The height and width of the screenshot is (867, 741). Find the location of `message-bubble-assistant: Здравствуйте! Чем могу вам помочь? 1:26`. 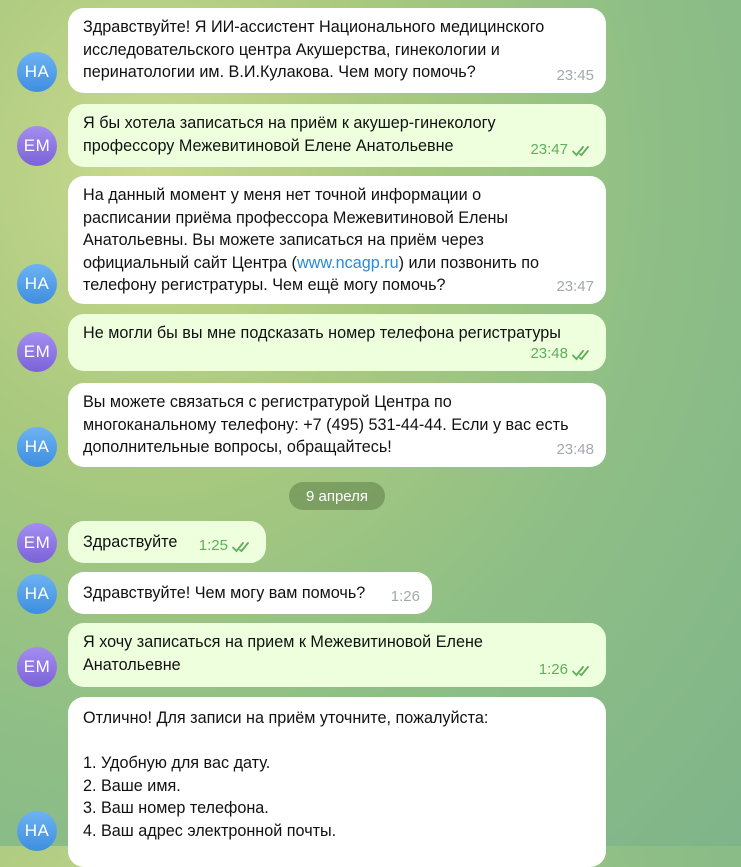

message-bubble-assistant: Здравствуйте! Чем могу вам помочь? 1:26 is located at coordinates (250, 593).